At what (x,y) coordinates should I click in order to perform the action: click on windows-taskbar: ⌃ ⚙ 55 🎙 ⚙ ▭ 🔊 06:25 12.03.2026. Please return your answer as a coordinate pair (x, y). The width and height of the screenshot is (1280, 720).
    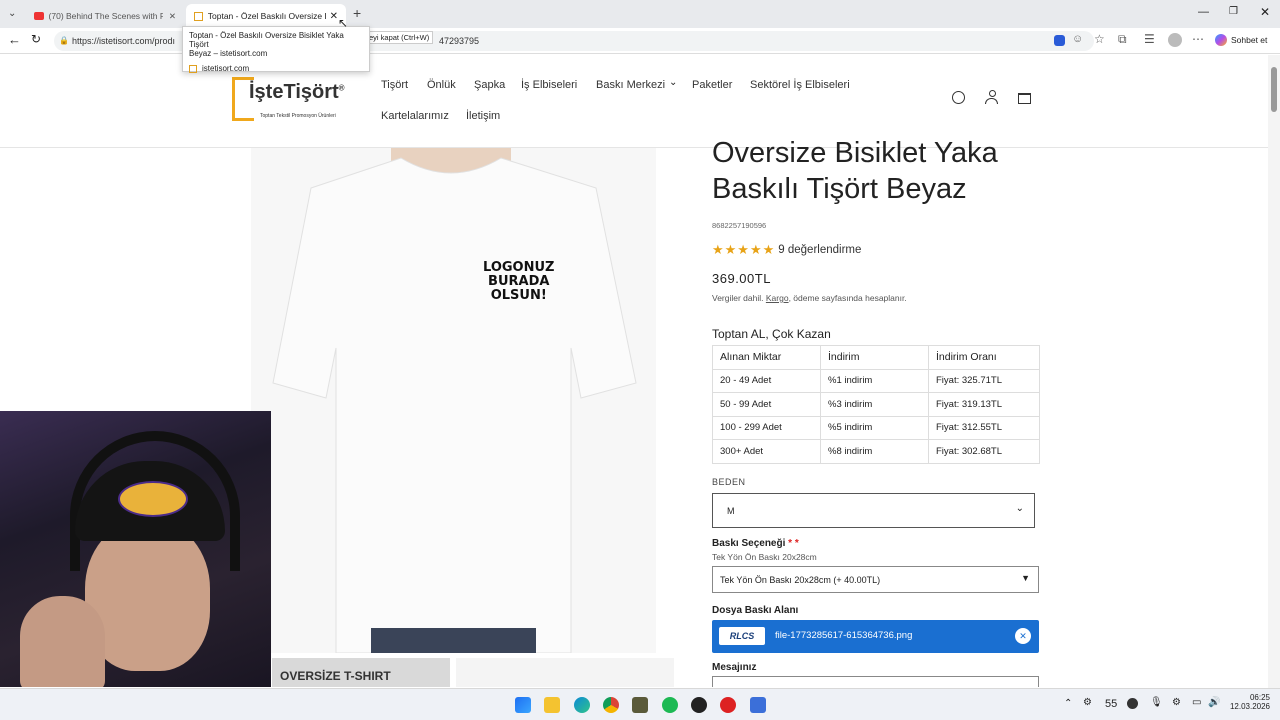
    Looking at the image, I should click on (640, 704).